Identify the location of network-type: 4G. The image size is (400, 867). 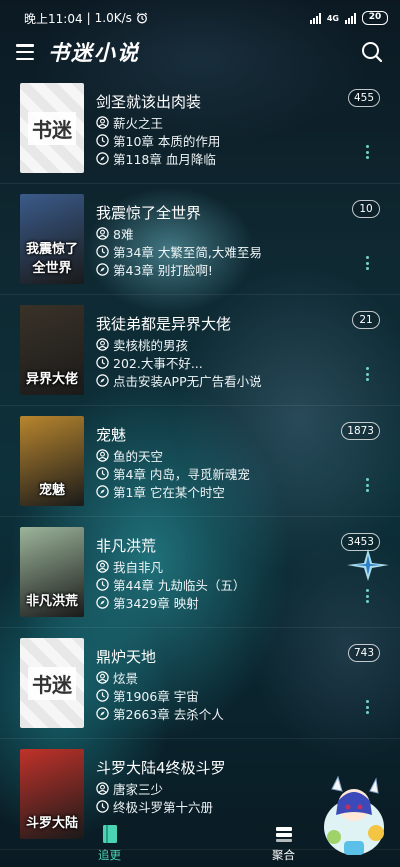
(332, 18).